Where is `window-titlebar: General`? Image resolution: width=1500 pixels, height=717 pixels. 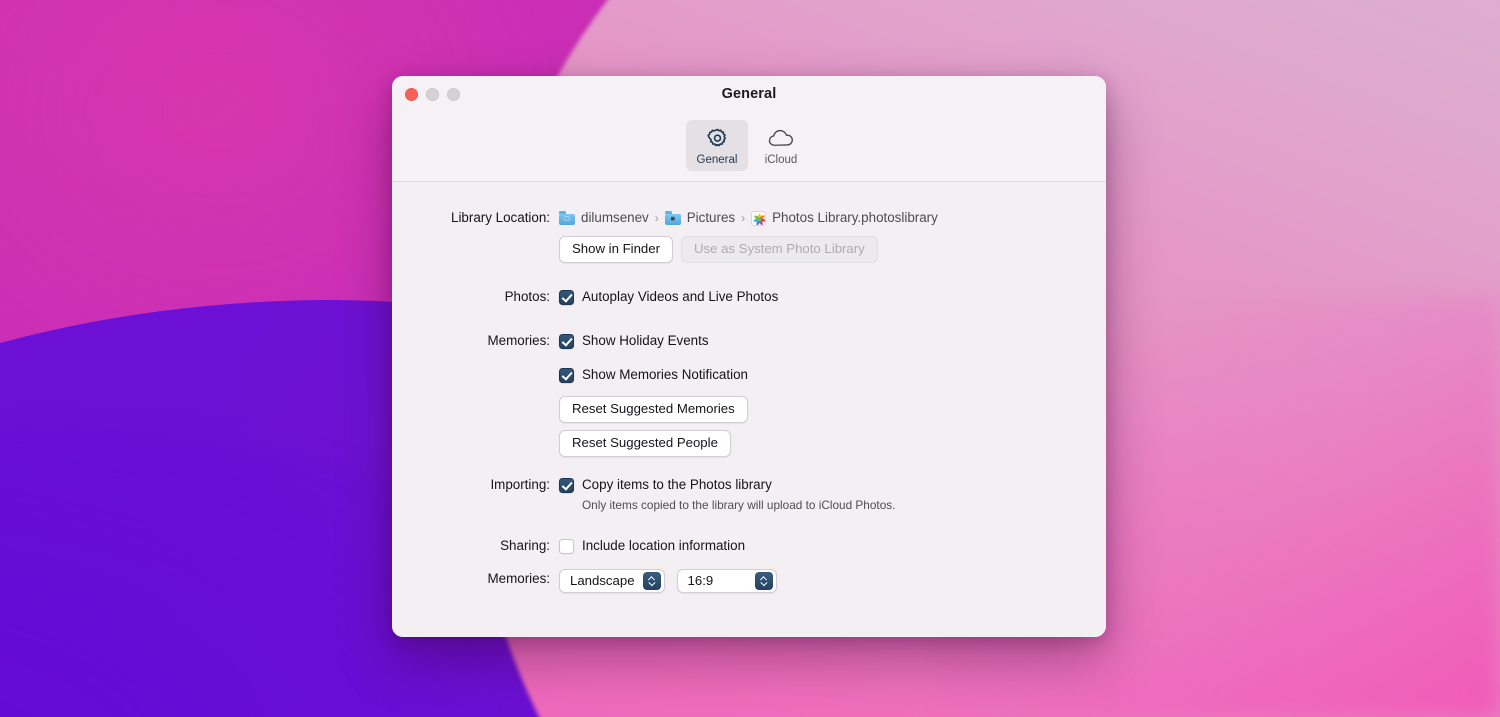
window-titlebar: General is located at coordinates (749, 97).